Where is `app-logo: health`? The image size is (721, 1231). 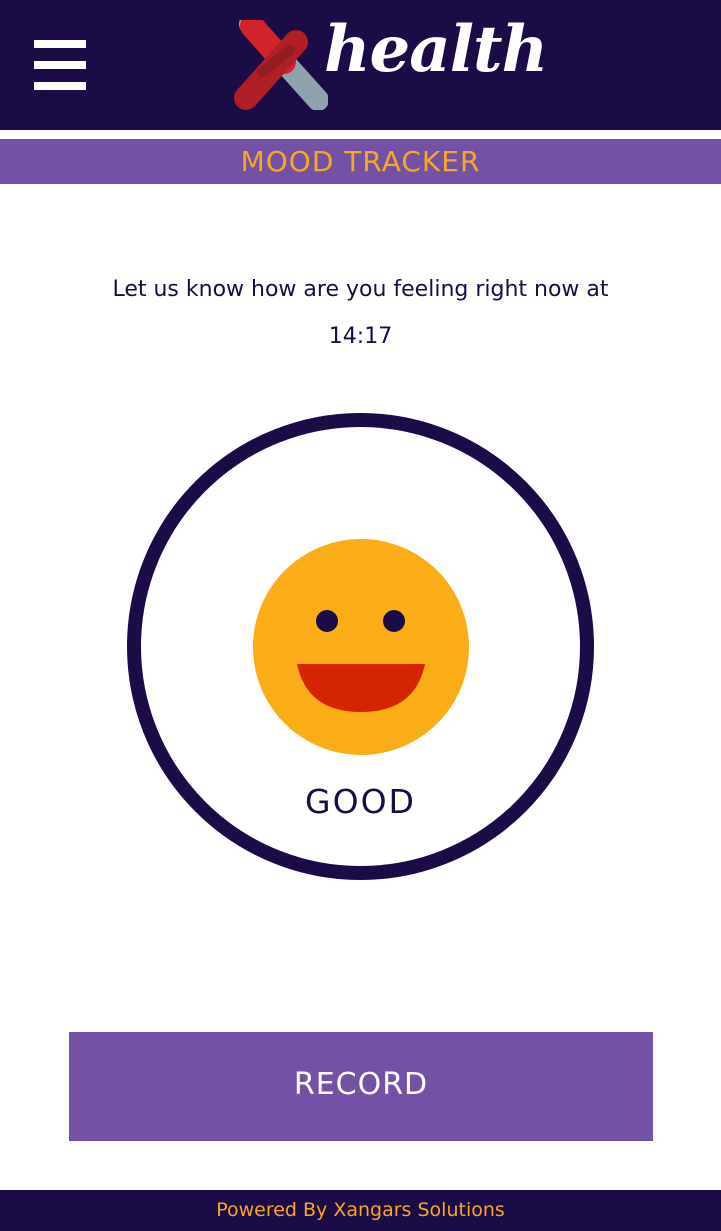
app-logo: health is located at coordinates (390, 61).